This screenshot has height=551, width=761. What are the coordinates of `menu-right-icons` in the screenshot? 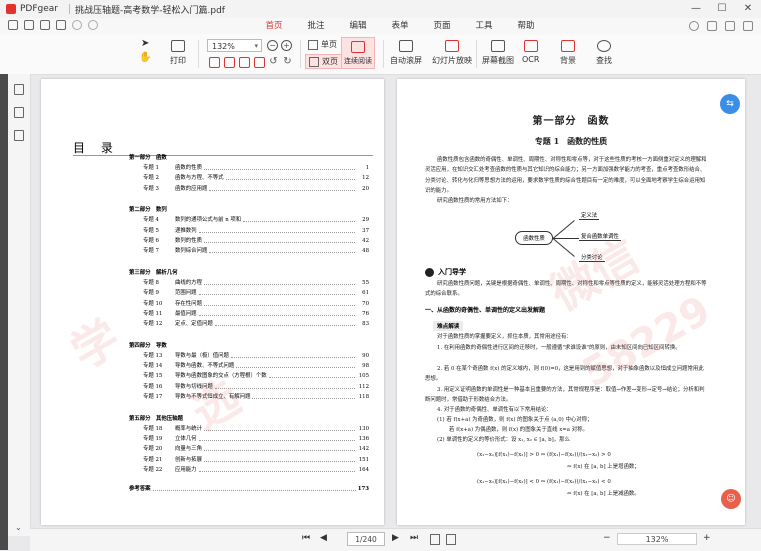 It's located at (721, 26).